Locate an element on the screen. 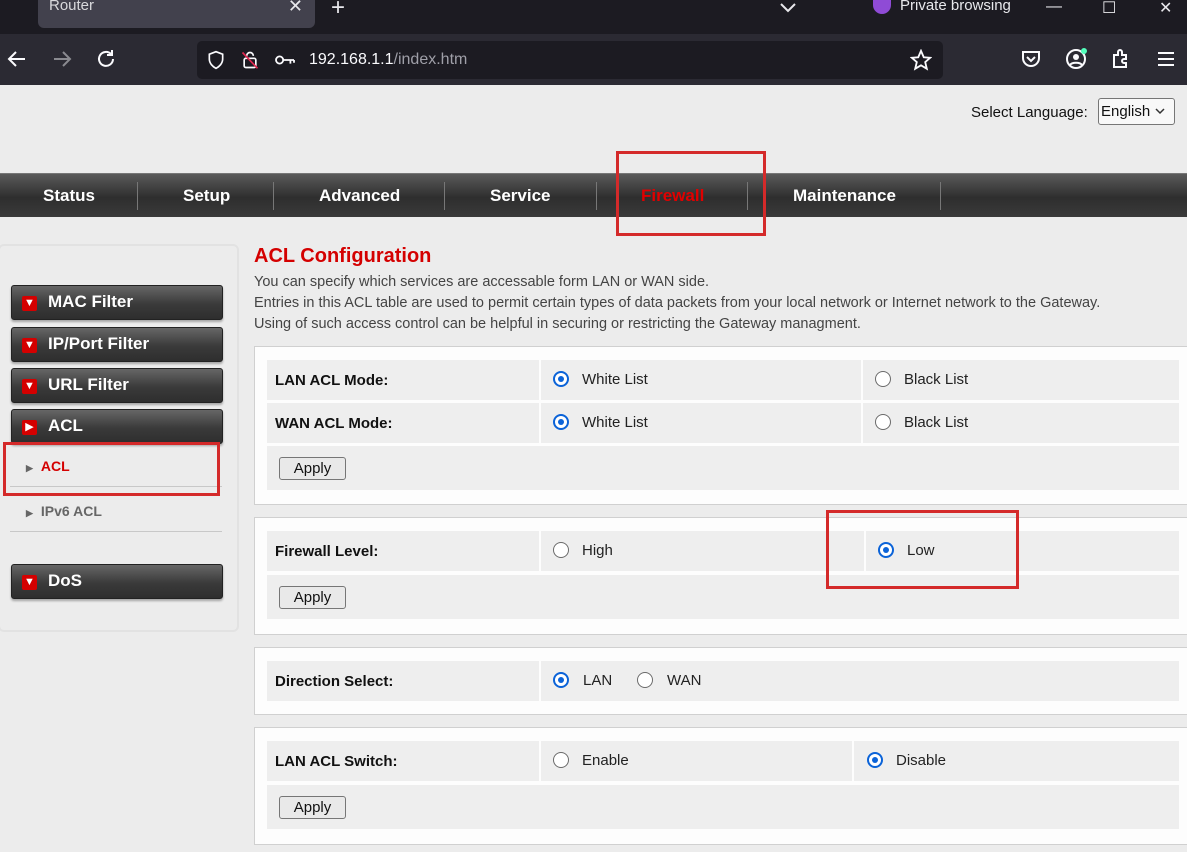  sidebar-subitem-ipv6-acl: ▶ IPv6 ACL is located at coordinates (64, 511).